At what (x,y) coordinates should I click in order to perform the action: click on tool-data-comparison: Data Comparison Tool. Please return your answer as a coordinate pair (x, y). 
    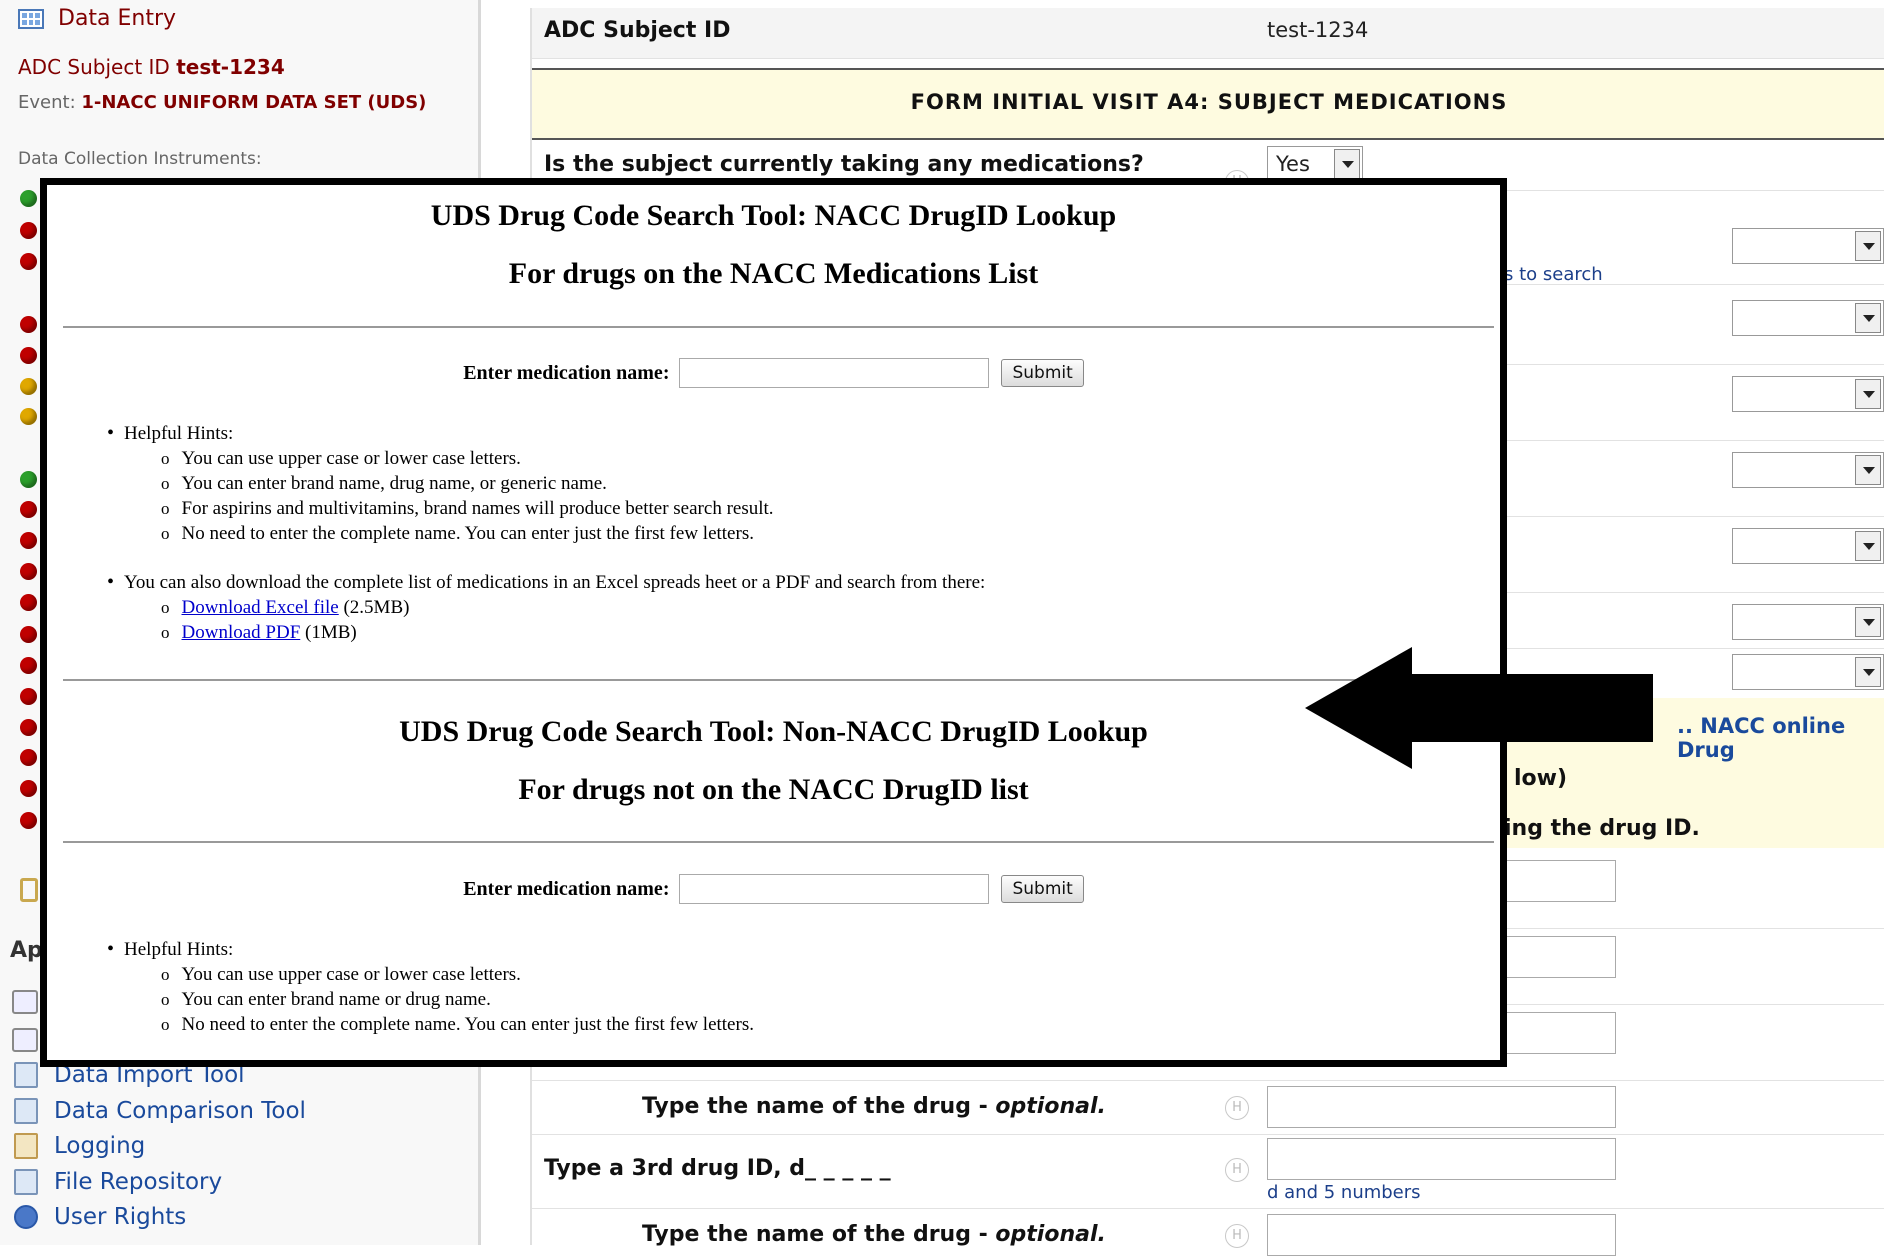
    Looking at the image, I should click on (160, 1111).